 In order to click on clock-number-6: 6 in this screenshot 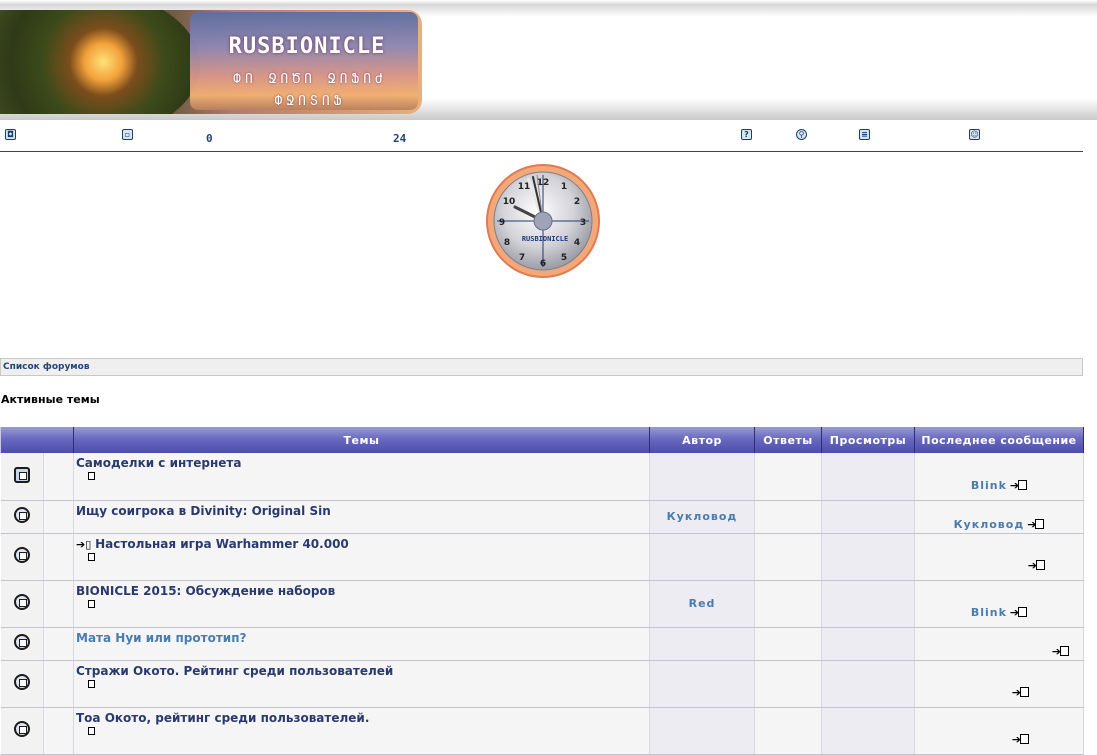, I will do `click(543, 264)`.